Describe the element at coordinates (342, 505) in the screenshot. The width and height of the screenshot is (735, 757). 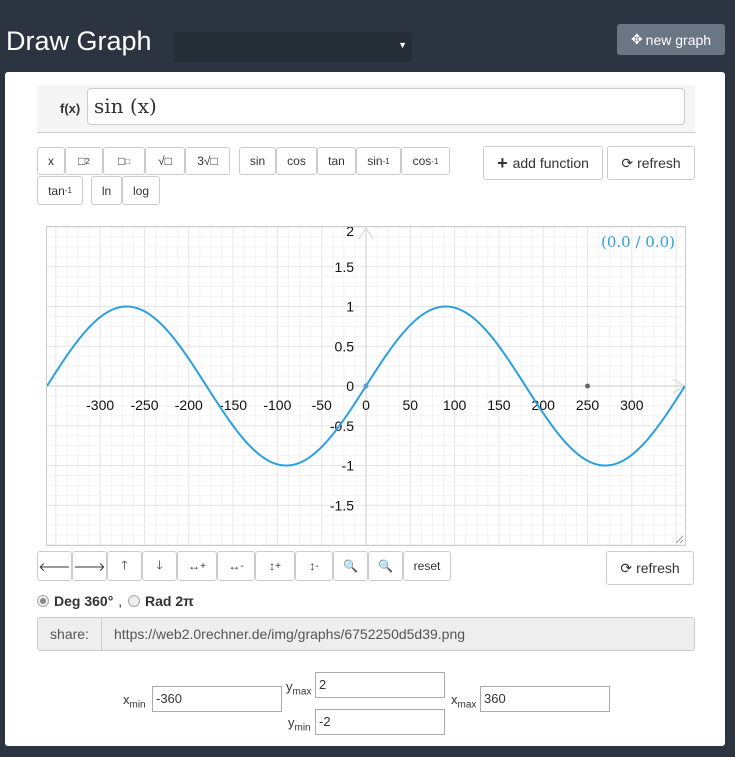
I see `y-tick-label: -1.5` at that location.